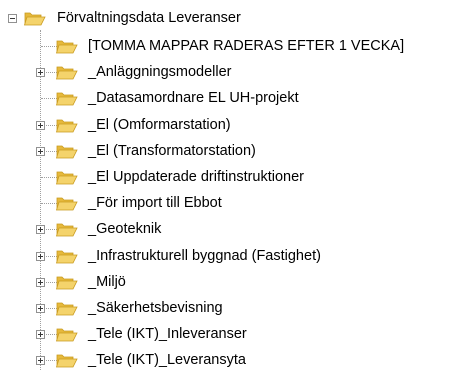 This screenshot has width=452, height=383. I want to click on tree-node: _Anläggningsmodeller, so click(226, 72).